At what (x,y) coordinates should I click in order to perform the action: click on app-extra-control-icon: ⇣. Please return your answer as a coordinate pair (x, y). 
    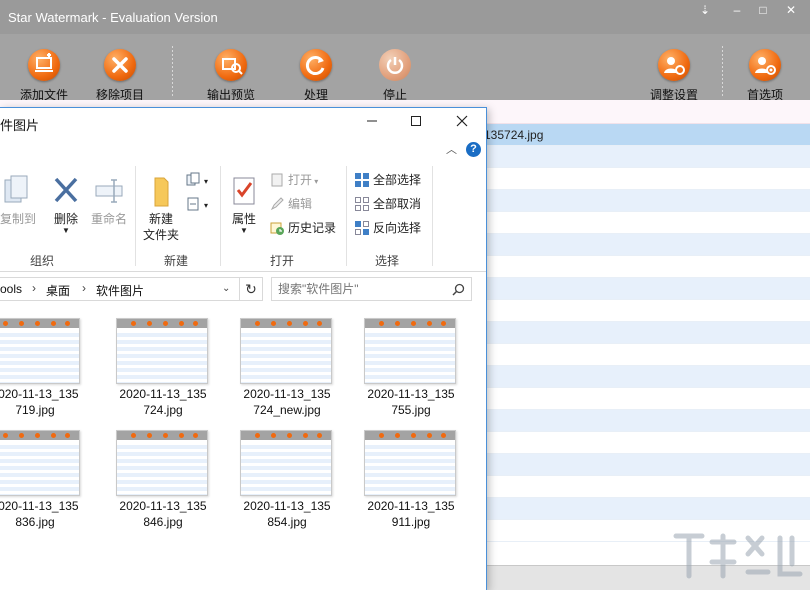
    Looking at the image, I should click on (705, 10).